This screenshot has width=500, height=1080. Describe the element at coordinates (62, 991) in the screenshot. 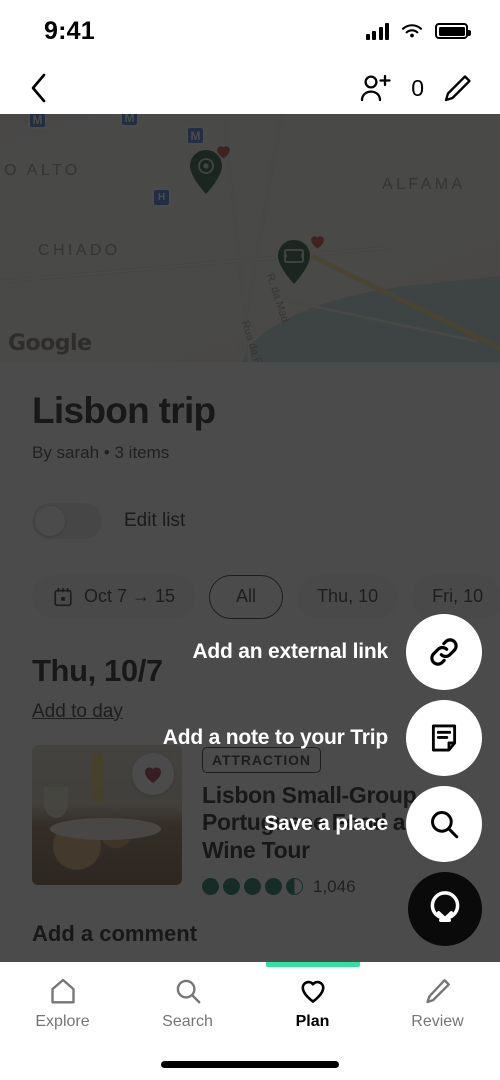

I see `home-icon` at that location.